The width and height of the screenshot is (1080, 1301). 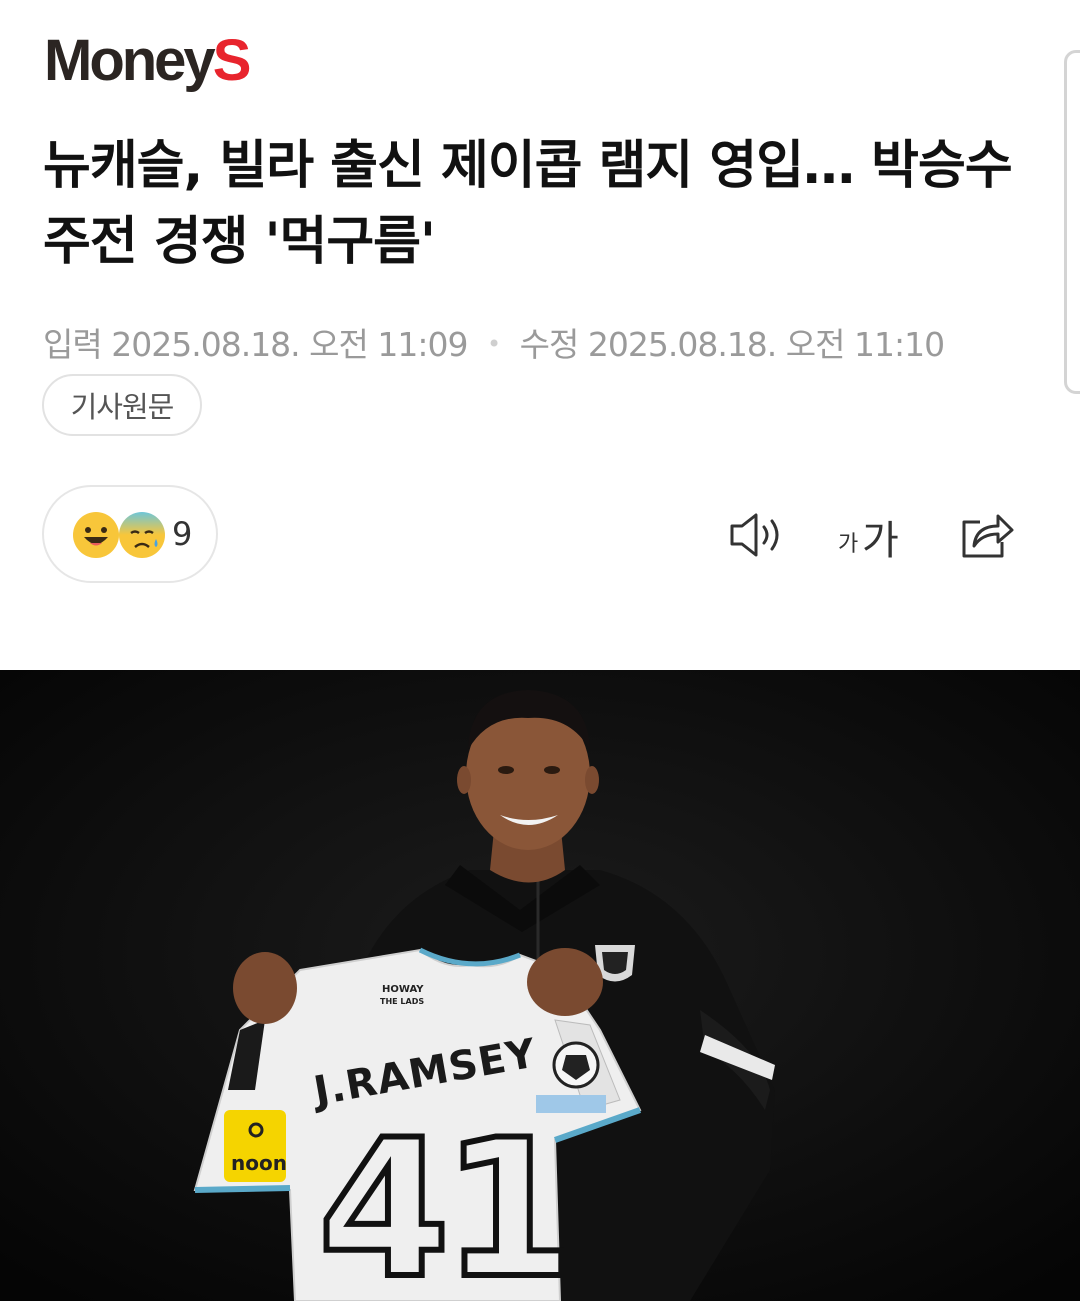 I want to click on article-title: 뉴캐슬, 빌라 출신 제이콥 램지 영입… 박승수 주전 경쟁 '먹구름', so click(x=528, y=204).